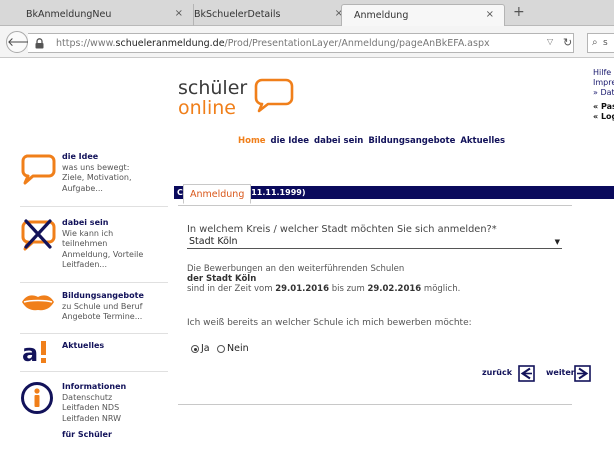  I want to click on city-select: Stadt Köln ▼, so click(374, 242).